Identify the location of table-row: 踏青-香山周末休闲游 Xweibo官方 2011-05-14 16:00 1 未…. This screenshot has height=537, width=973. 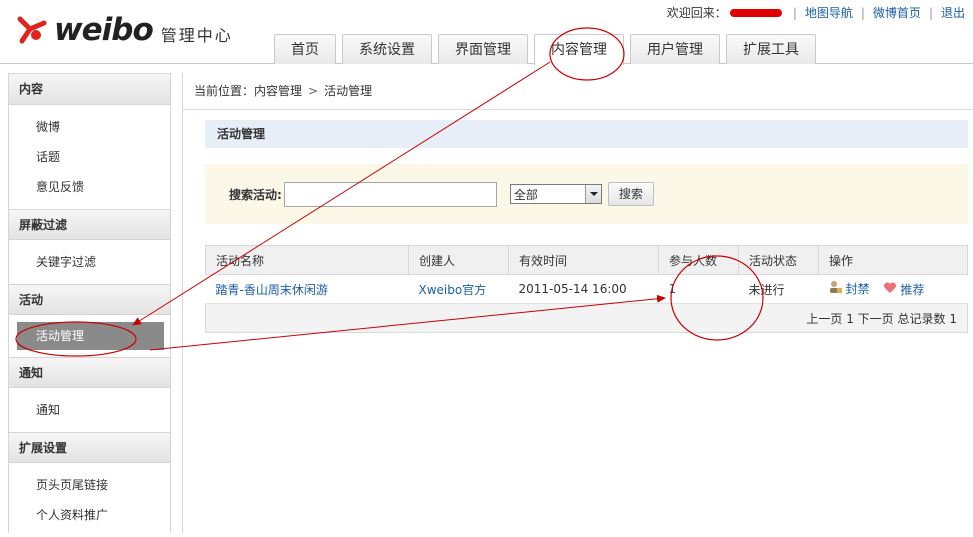
(586, 289).